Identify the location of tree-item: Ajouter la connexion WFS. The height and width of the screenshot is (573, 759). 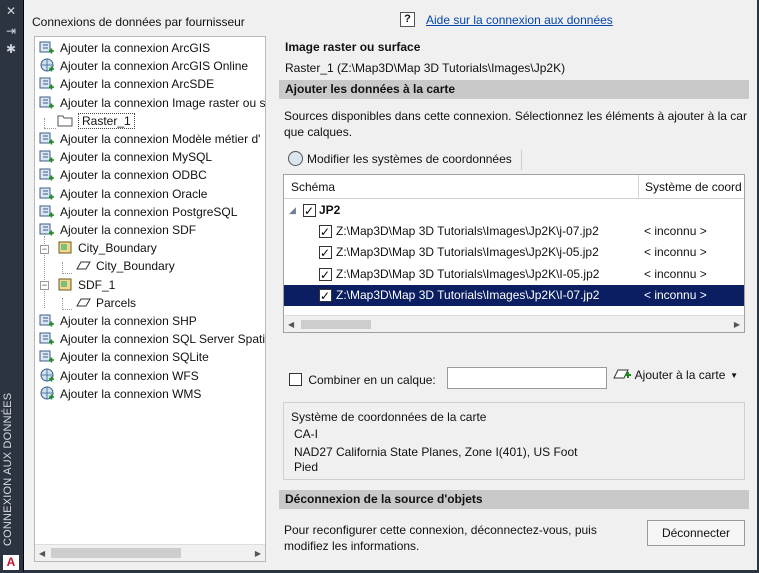
(119, 376).